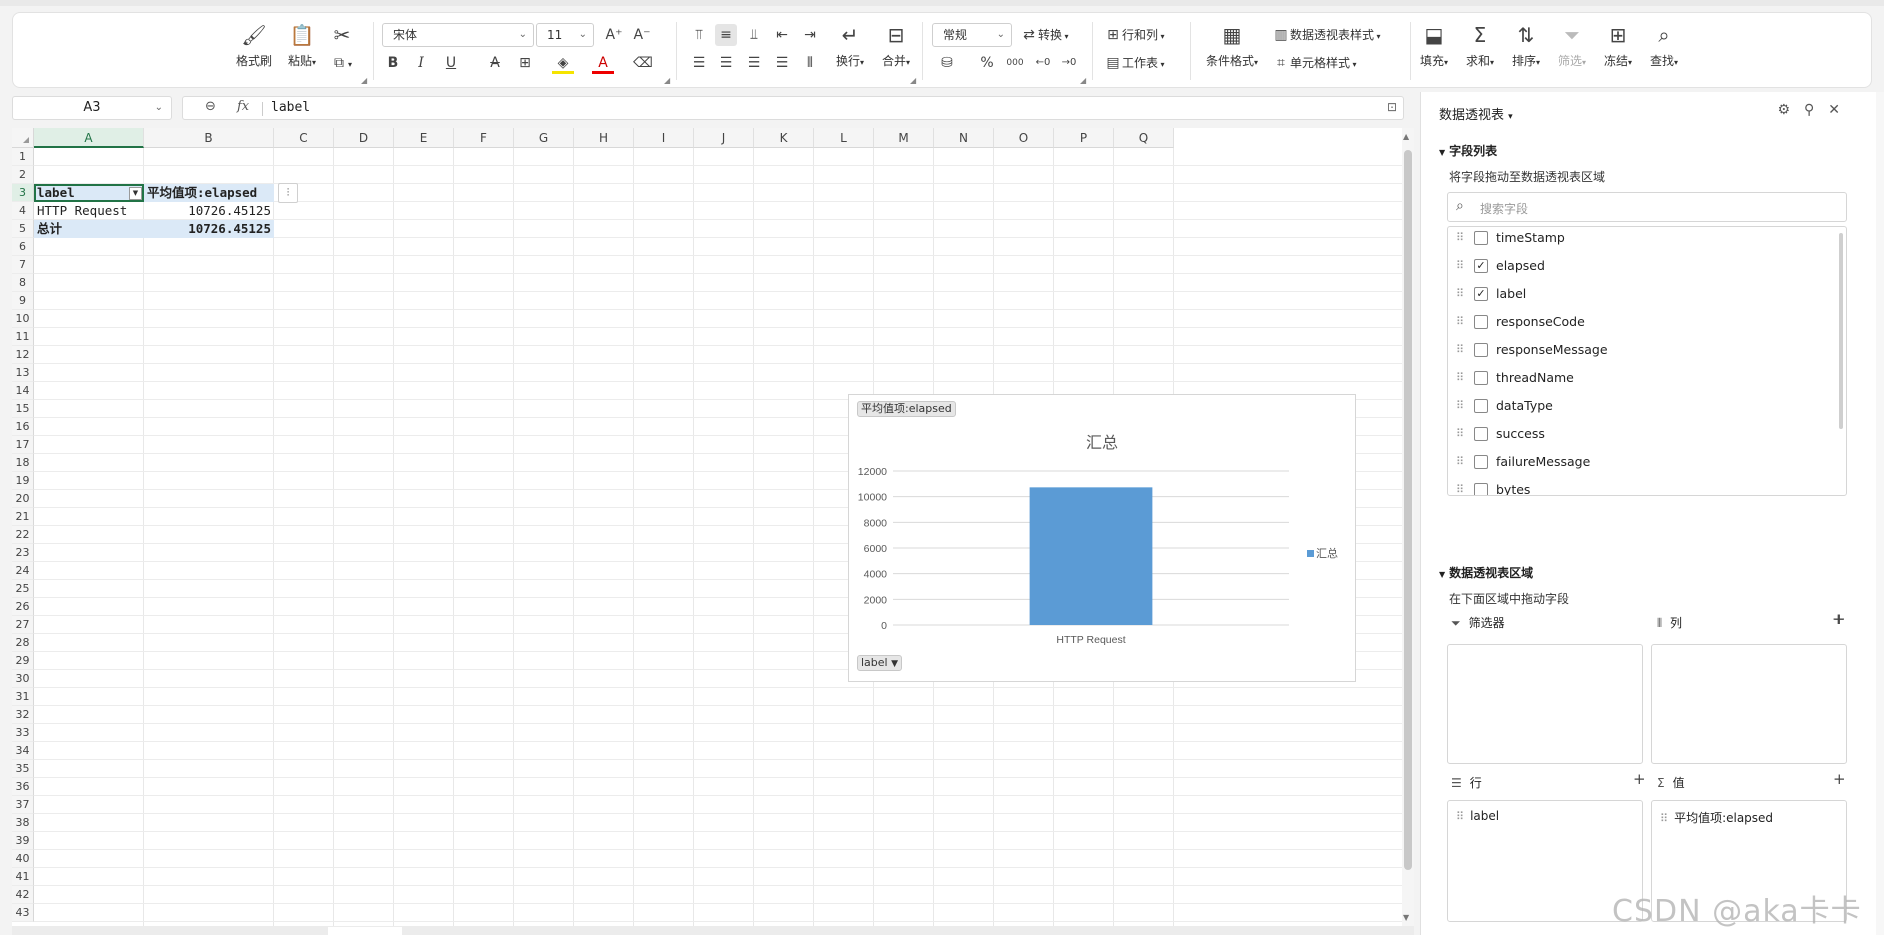 This screenshot has height=935, width=1884. What do you see at coordinates (365, 931) in the screenshot?
I see `sheet-tab-active` at bounding box center [365, 931].